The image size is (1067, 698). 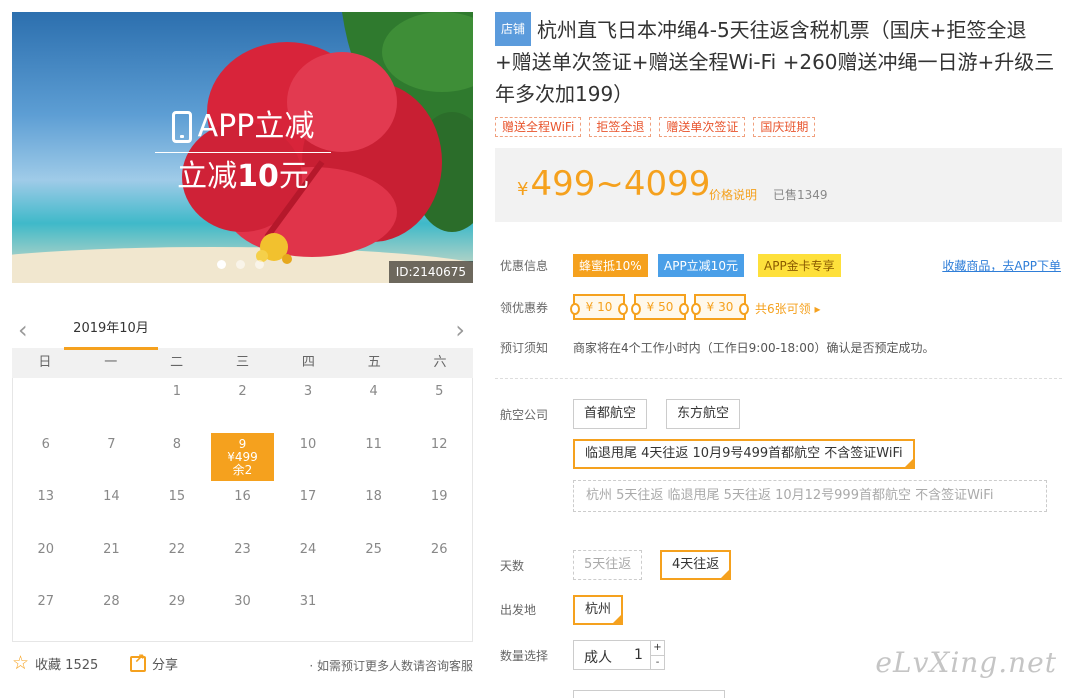 What do you see at coordinates (308, 562) in the screenshot?
I see `calendar-day: 24` at bounding box center [308, 562].